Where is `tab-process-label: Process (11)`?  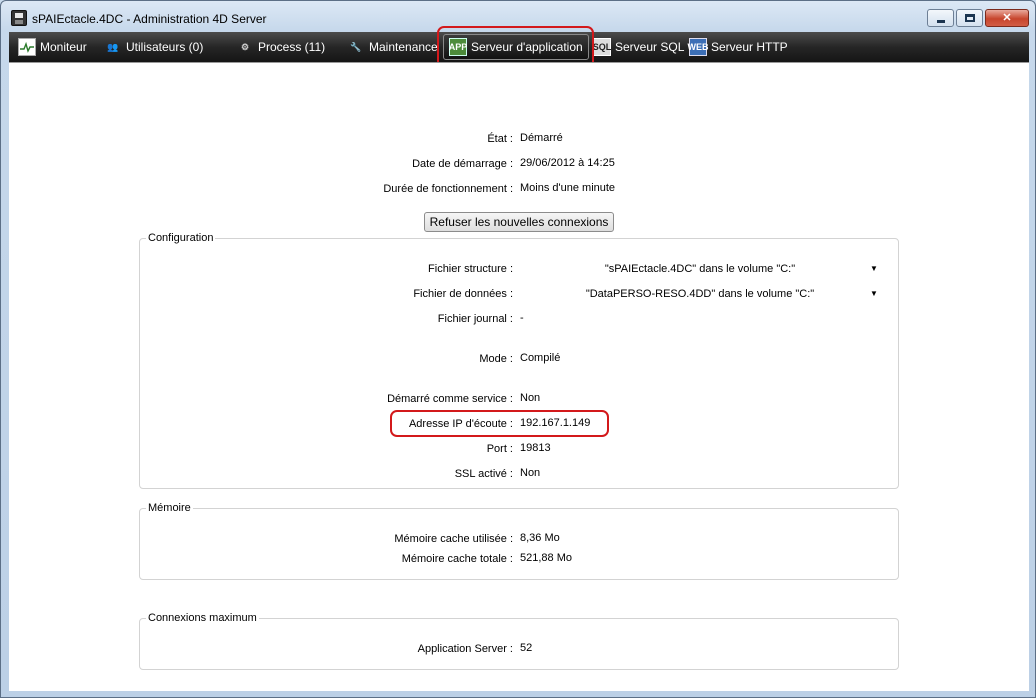 tab-process-label: Process (11) is located at coordinates (292, 47).